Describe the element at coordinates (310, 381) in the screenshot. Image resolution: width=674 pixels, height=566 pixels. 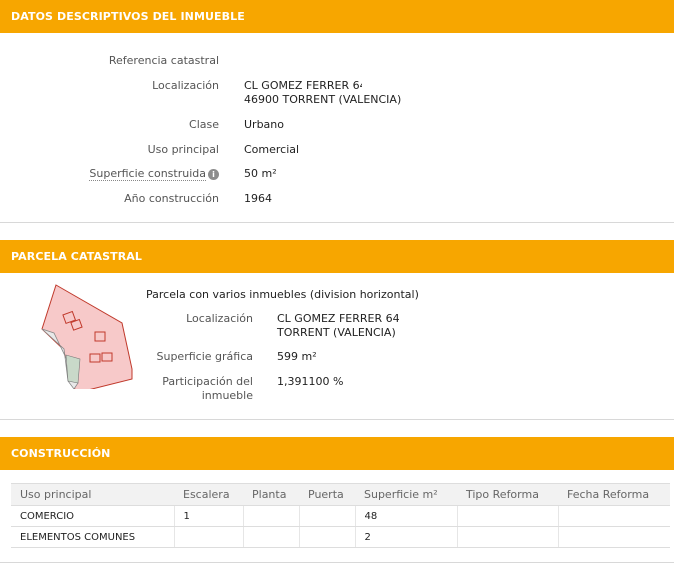
I see `value-parcela-participacion: 1,391100 %` at that location.